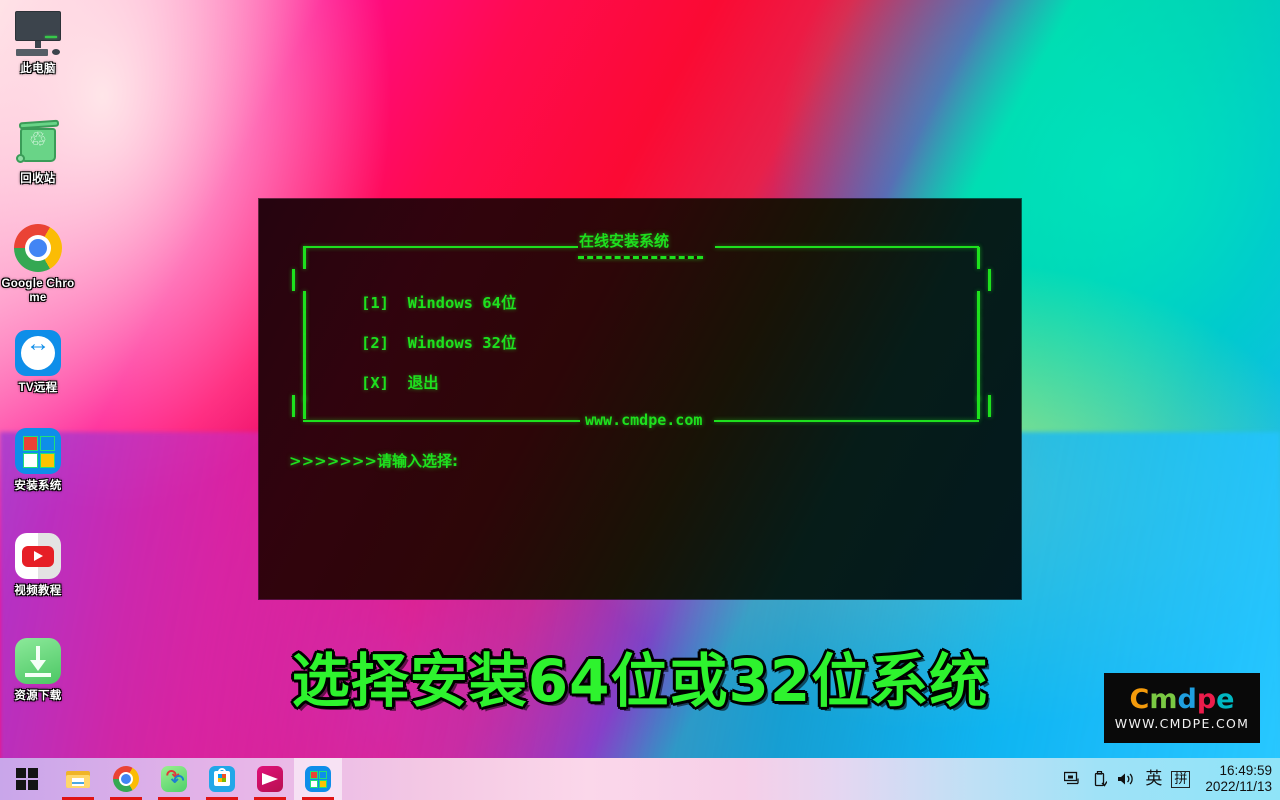 This screenshot has height=800, width=1280. What do you see at coordinates (640, 779) in the screenshot?
I see `taskbar: ↷ ↶ 英 拼 16:49:59 2022/11/13` at bounding box center [640, 779].